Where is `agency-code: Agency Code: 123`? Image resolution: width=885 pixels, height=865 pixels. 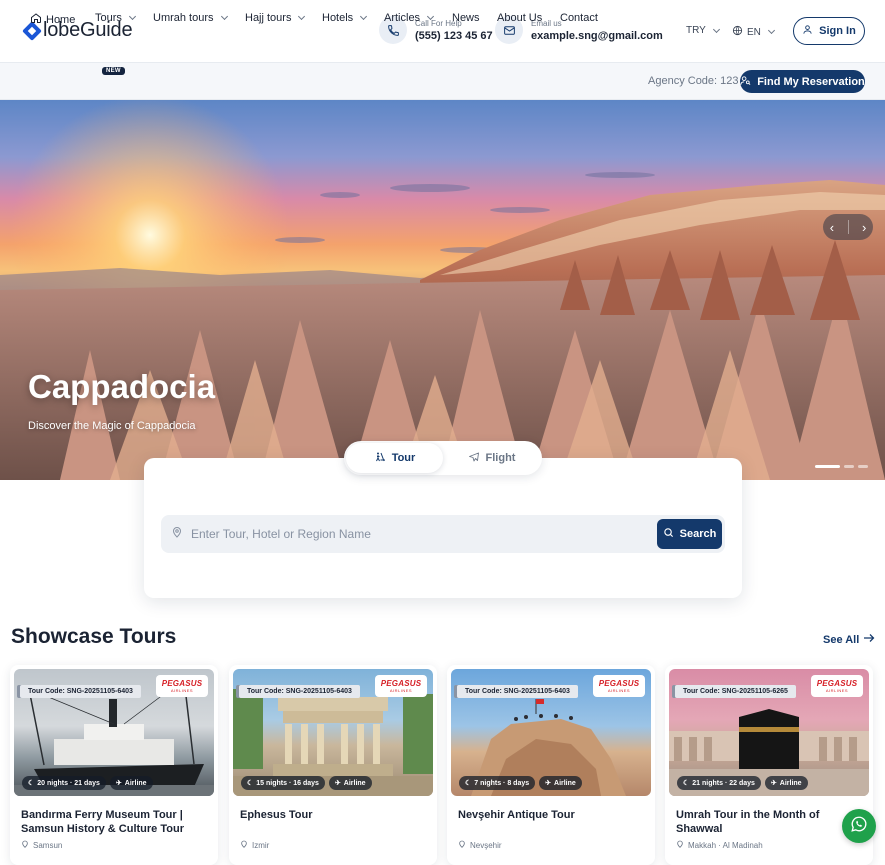 agency-code: Agency Code: 123 is located at coordinates (693, 81).